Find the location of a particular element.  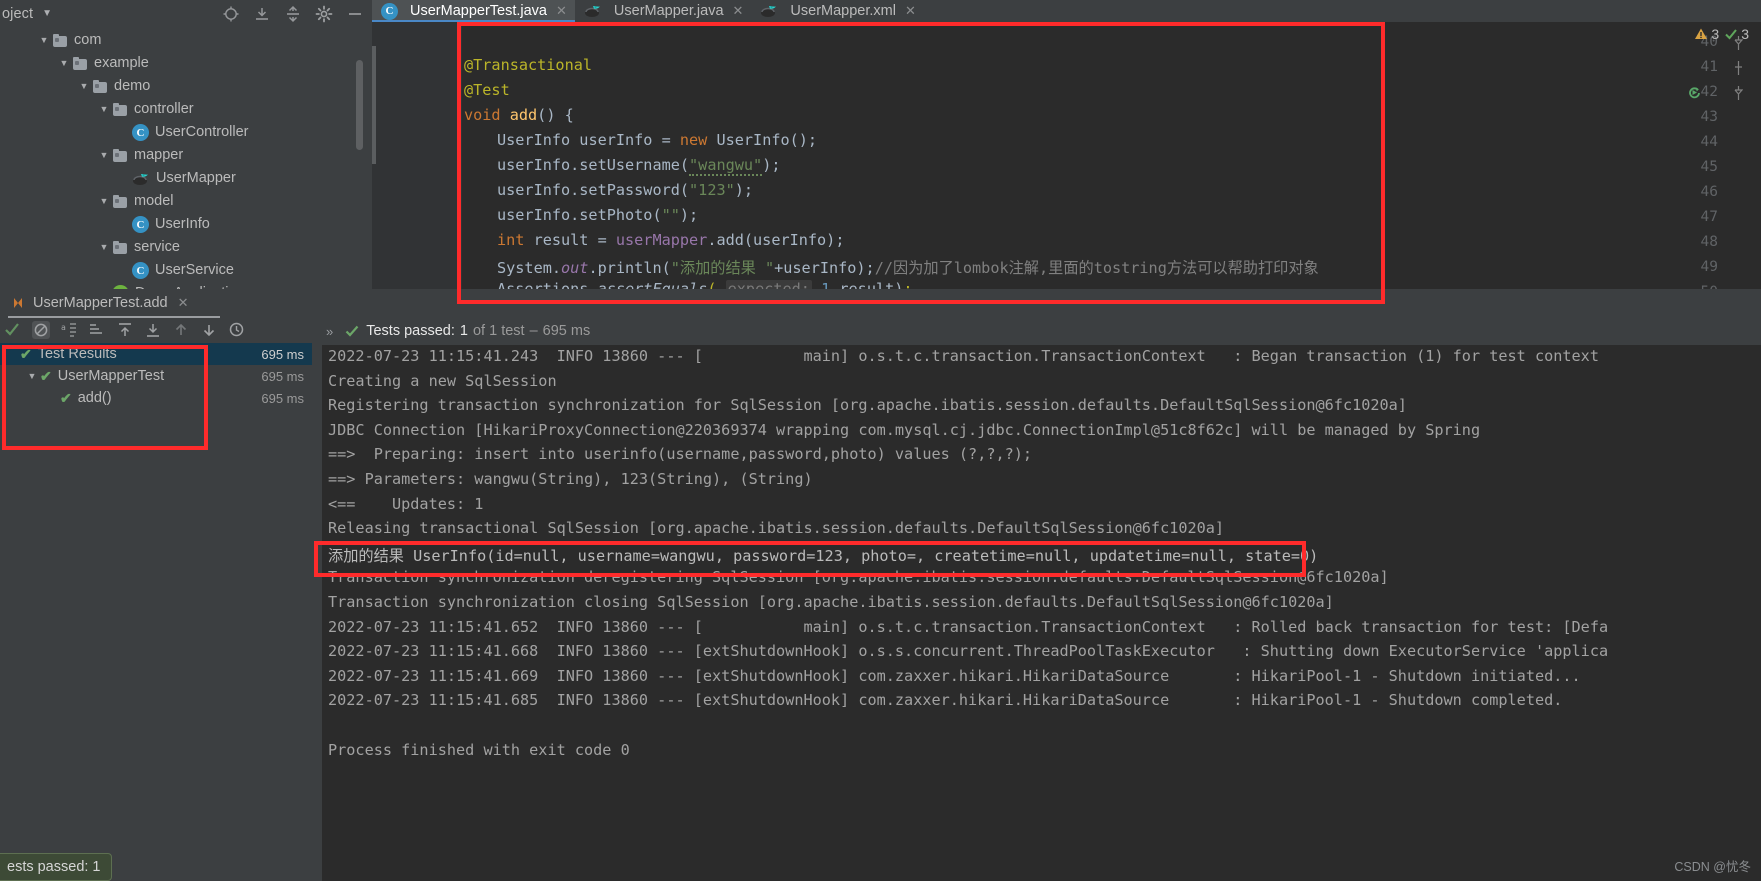

keyword-void: void is located at coordinates (482, 115).